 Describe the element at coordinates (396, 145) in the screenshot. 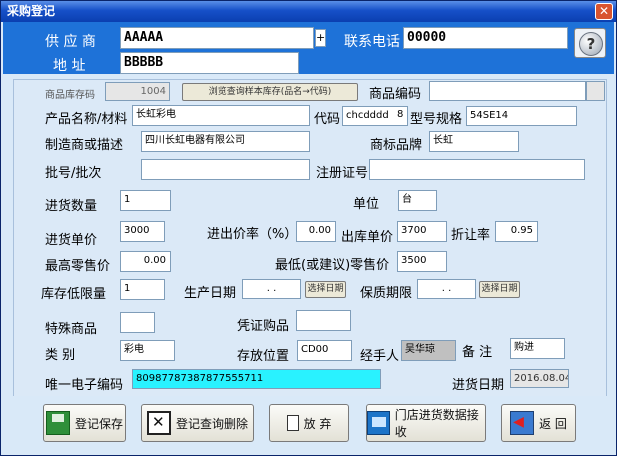

I see `brand-label: 商标品牌` at that location.